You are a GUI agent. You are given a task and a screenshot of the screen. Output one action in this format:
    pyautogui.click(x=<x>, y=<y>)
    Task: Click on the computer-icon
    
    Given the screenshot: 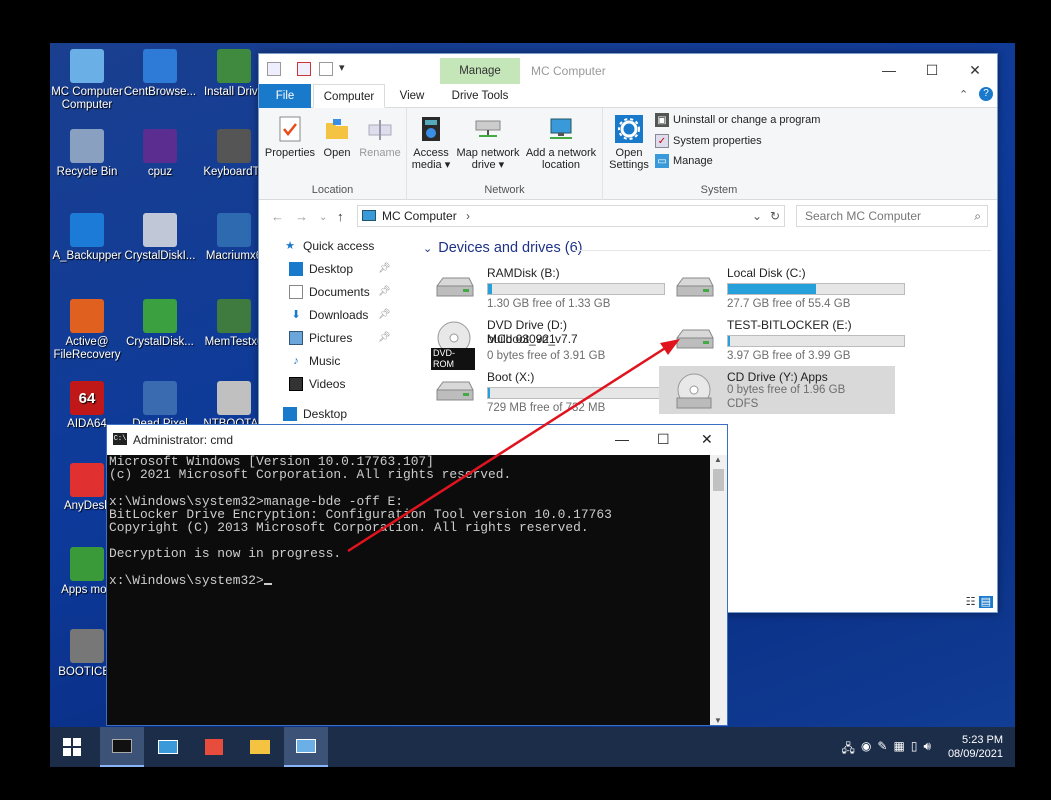 What is the action you would take?
    pyautogui.click(x=306, y=746)
    